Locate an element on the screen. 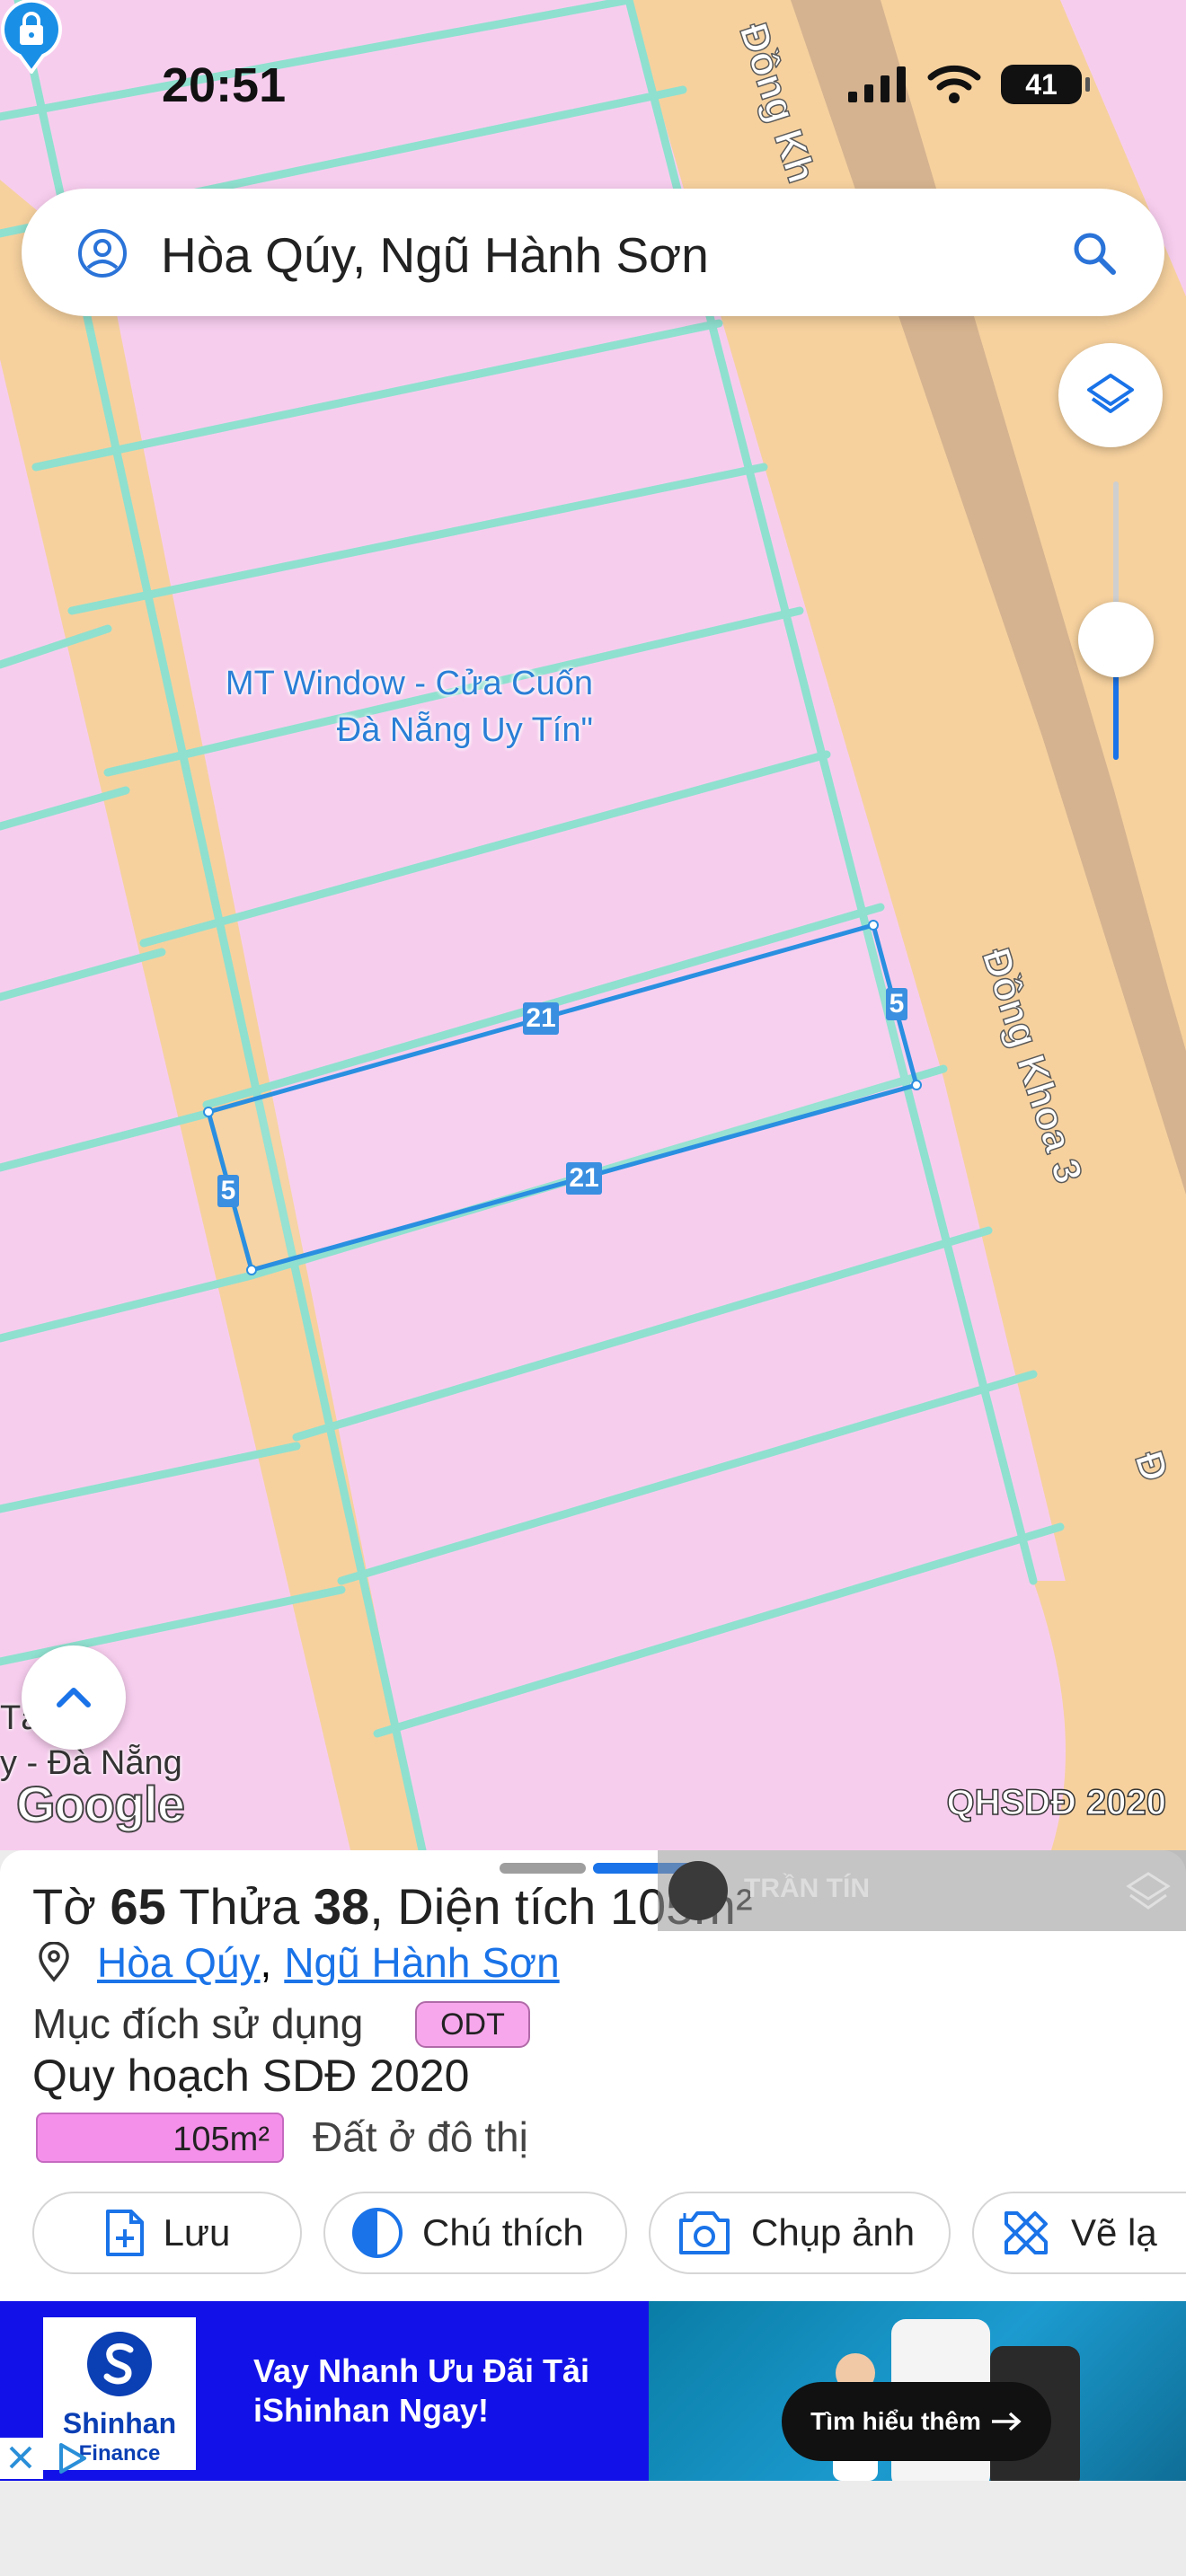 This screenshot has width=1186, height=2576. wifi-icon is located at coordinates (954, 84).